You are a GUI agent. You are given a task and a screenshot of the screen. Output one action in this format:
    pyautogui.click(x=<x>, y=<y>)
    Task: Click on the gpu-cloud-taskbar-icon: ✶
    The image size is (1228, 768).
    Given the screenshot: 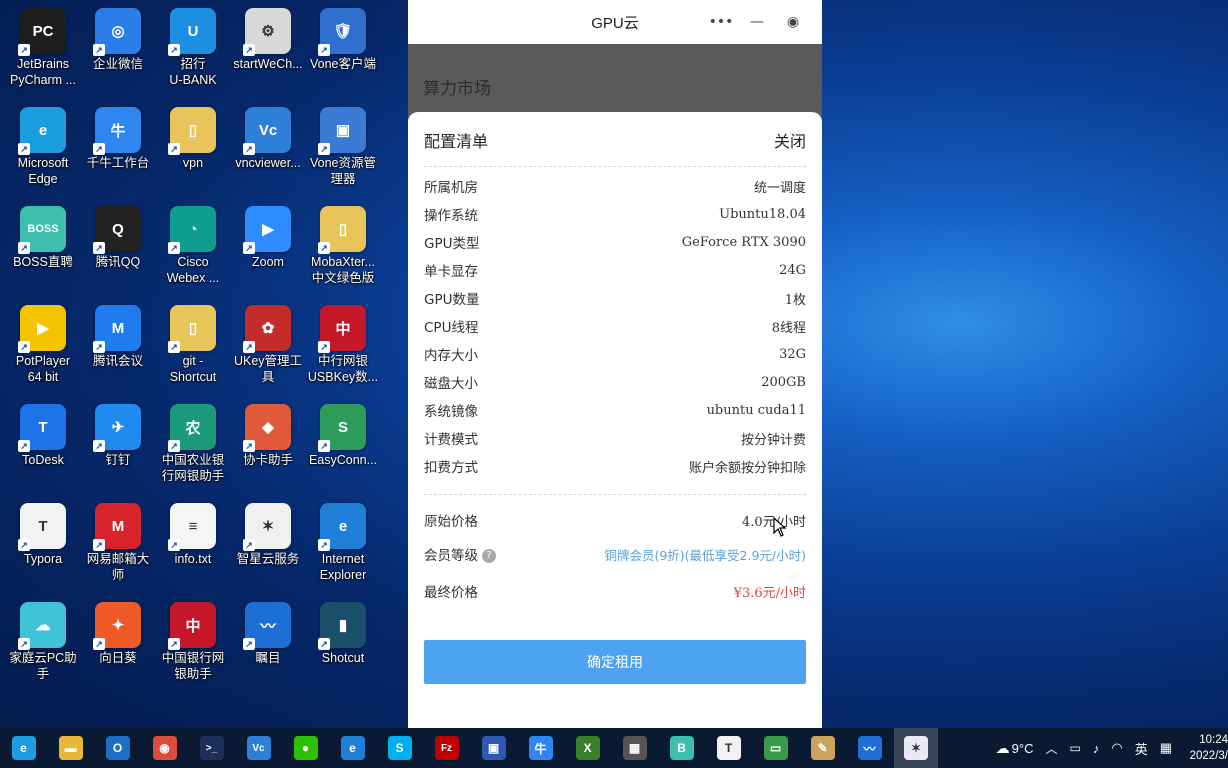 What is the action you would take?
    pyautogui.click(x=916, y=748)
    